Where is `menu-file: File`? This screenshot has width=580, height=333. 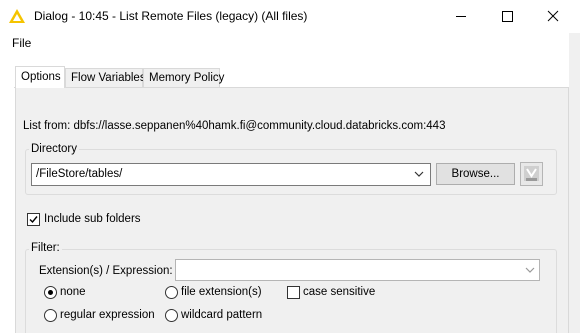 menu-file: File is located at coordinates (21, 43).